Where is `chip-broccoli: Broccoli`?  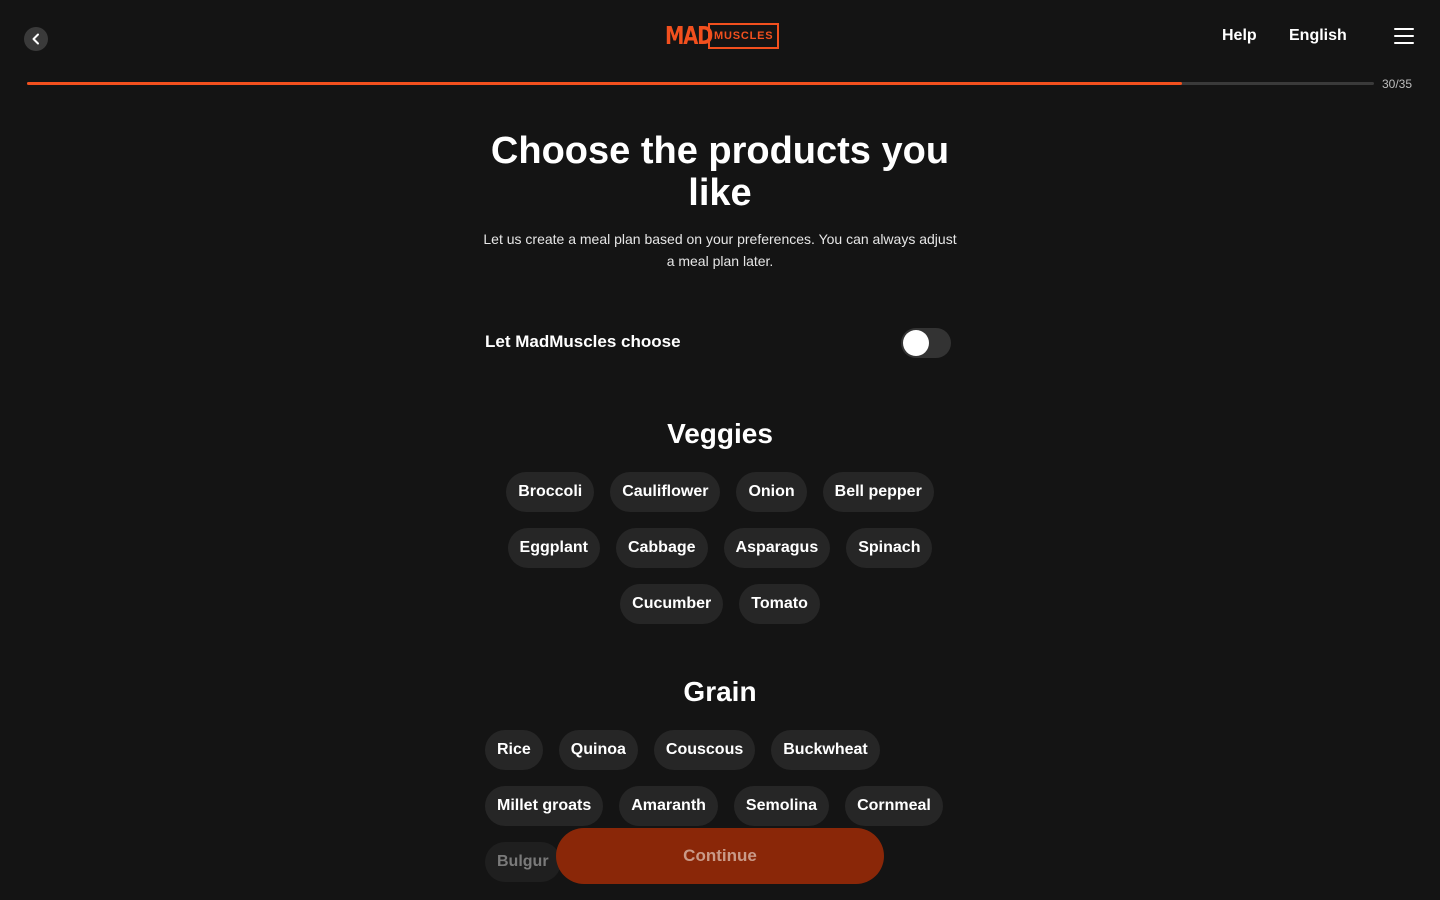 chip-broccoli: Broccoli is located at coordinates (550, 492).